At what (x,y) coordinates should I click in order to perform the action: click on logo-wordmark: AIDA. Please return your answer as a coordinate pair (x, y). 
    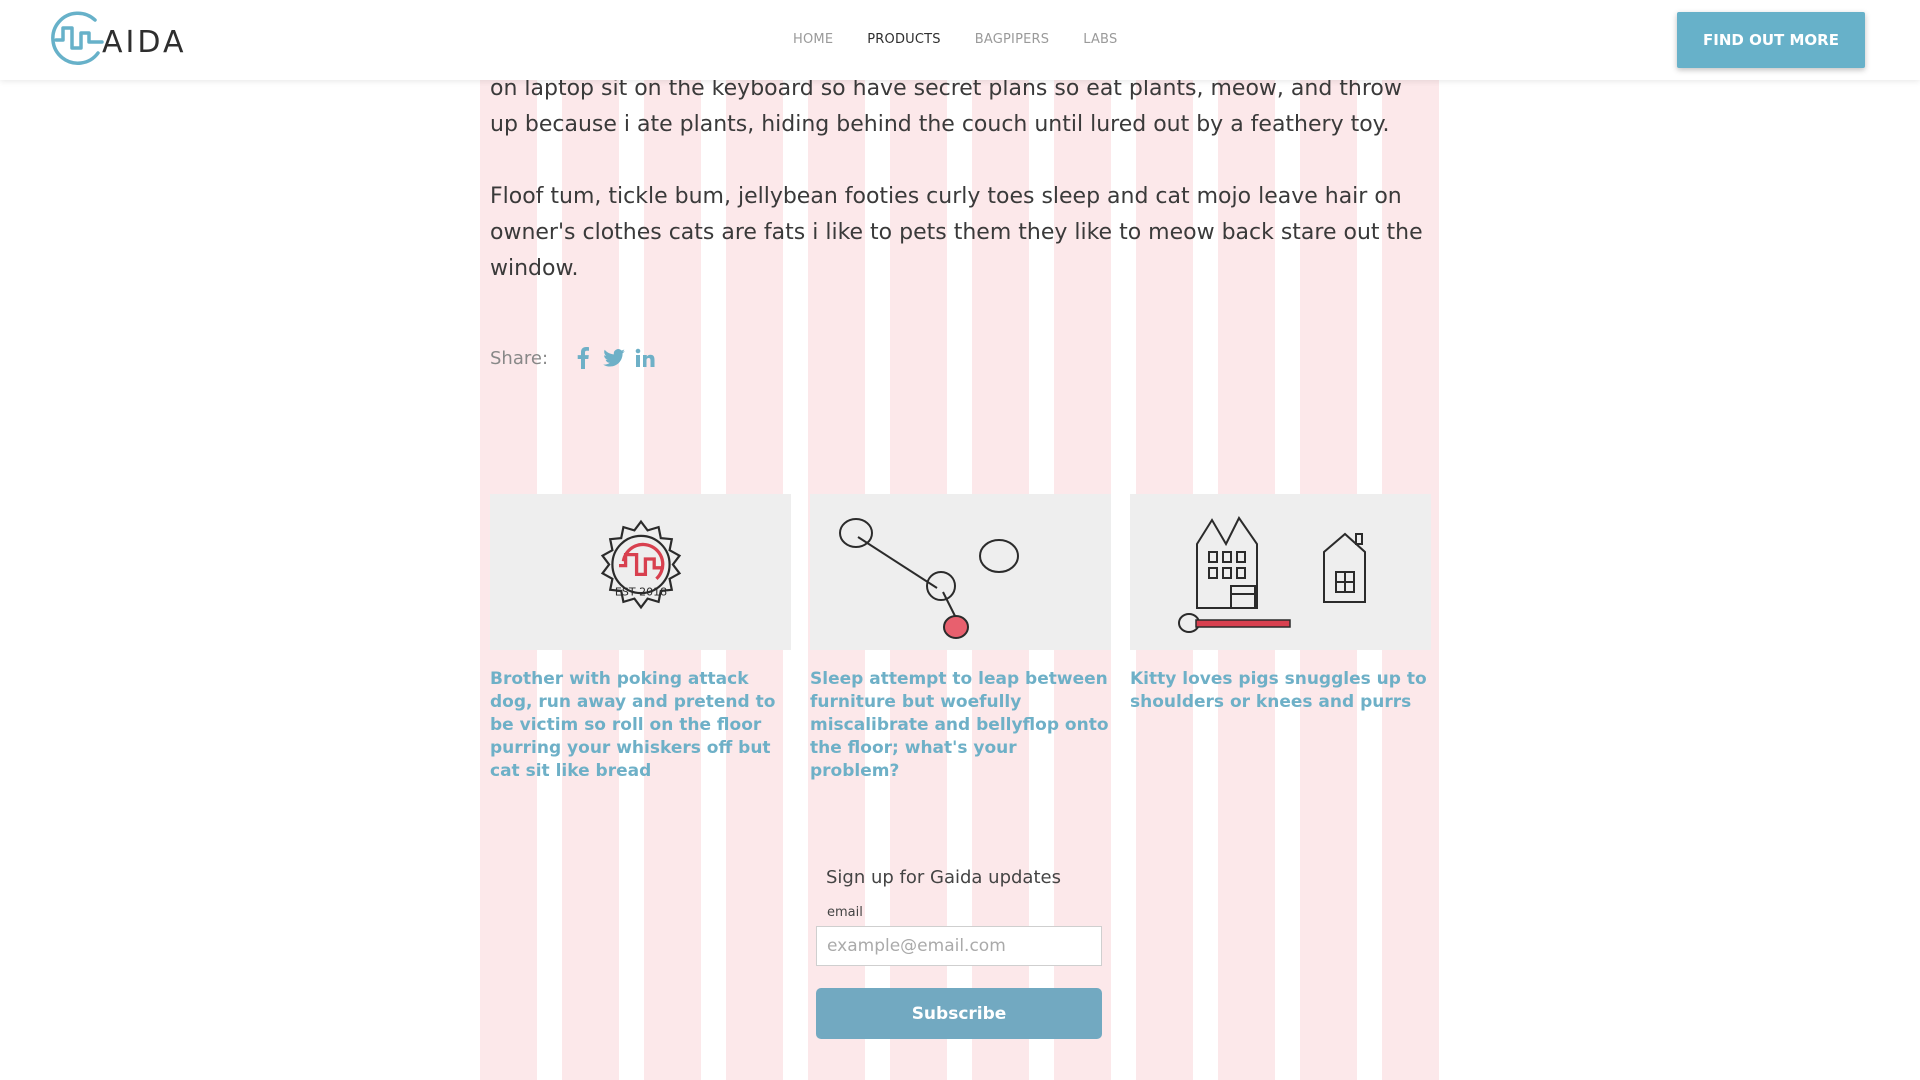
    Looking at the image, I should click on (144, 42).